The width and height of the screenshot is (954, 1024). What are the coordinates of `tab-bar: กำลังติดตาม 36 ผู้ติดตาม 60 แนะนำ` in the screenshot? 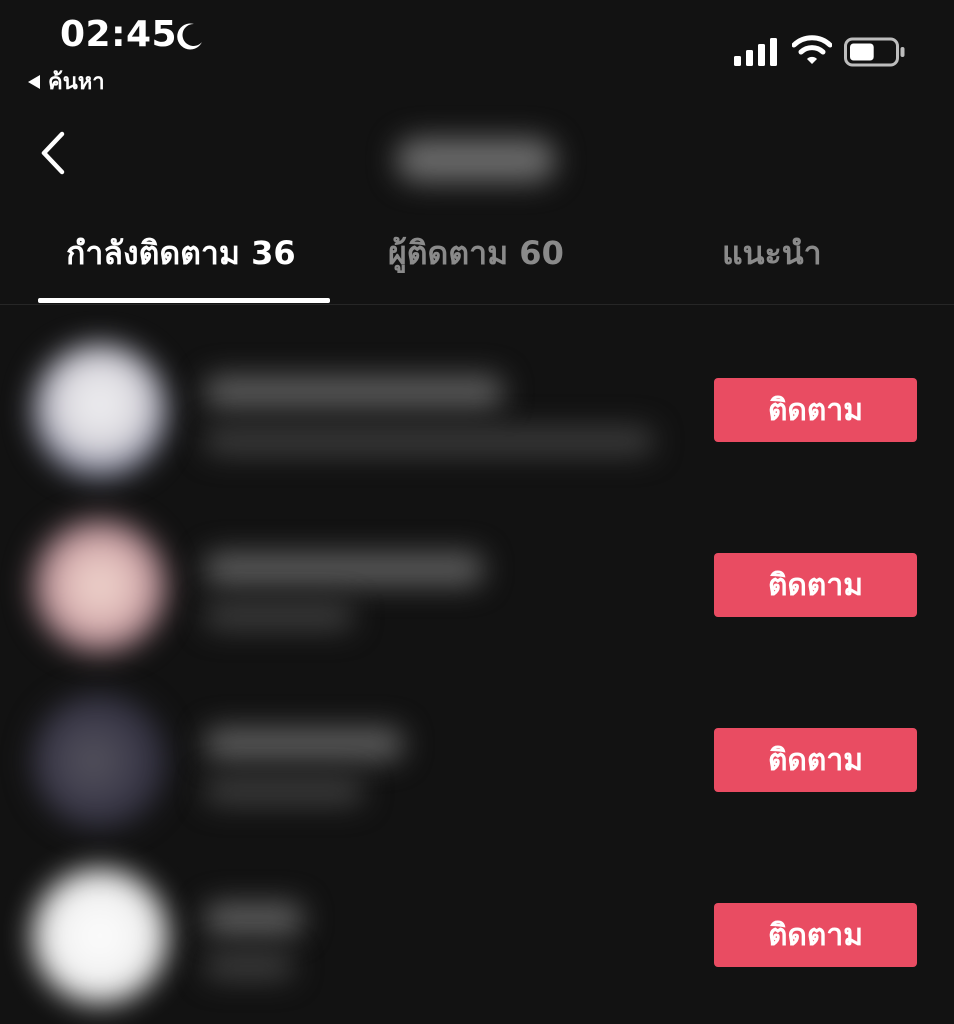 It's located at (477, 256).